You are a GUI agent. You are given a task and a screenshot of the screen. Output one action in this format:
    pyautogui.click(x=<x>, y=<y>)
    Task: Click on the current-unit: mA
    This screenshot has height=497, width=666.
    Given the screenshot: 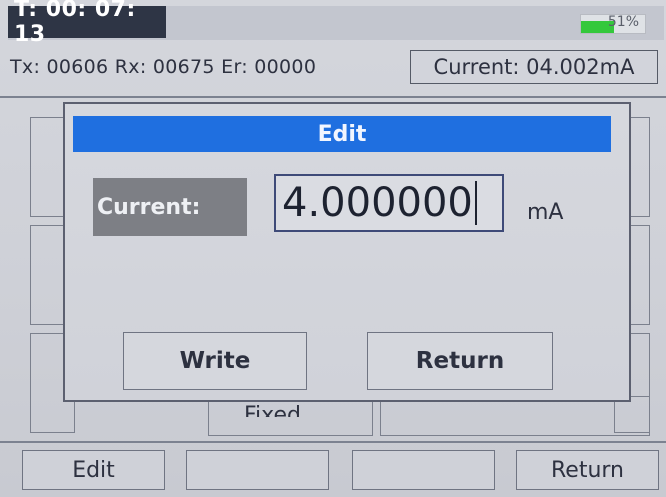 What is the action you would take?
    pyautogui.click(x=545, y=212)
    